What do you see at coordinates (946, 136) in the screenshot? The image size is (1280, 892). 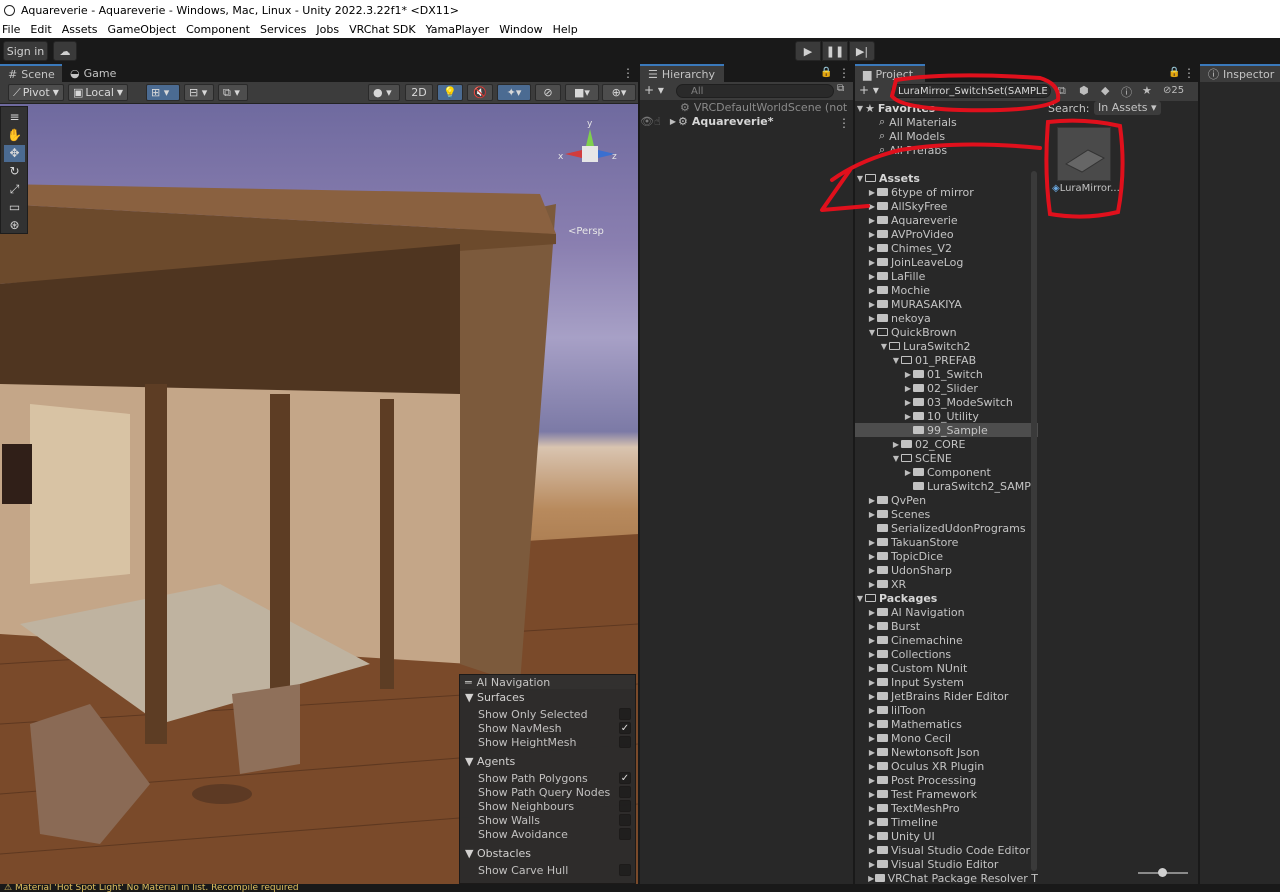 I see `favorite-item: ⌕ All Models` at bounding box center [946, 136].